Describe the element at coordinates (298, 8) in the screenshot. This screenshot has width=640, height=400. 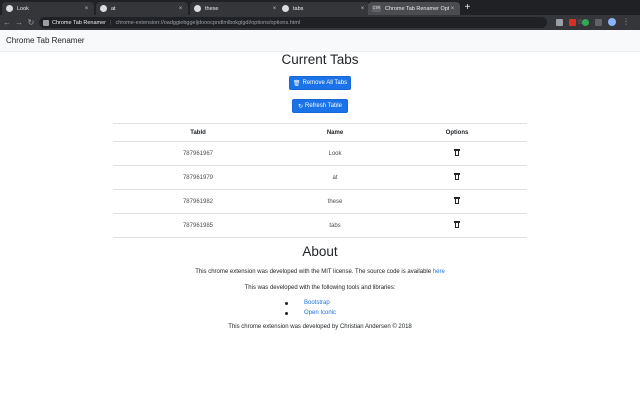
I see `browser-tab-label: tabs` at that location.